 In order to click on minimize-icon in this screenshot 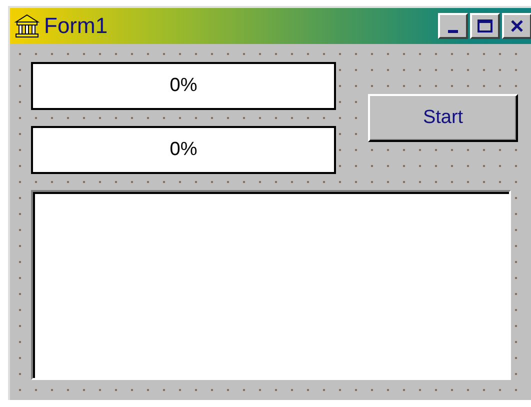, I will do `click(453, 31)`.